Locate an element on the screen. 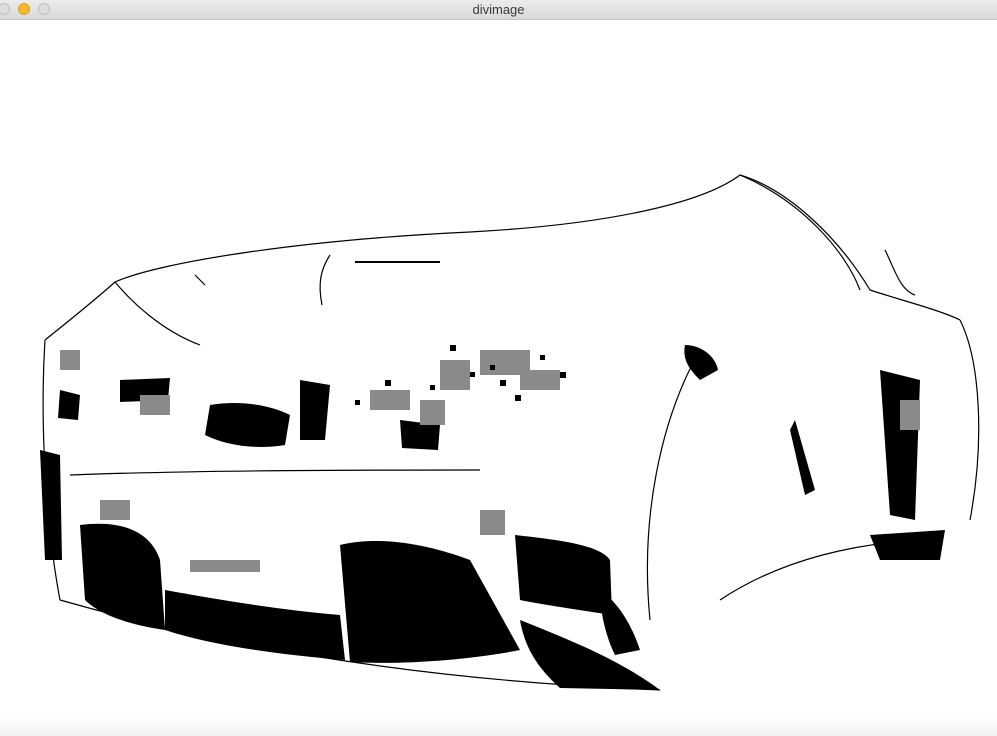 The height and width of the screenshot is (736, 997). window-title: divimage is located at coordinates (498, 9).